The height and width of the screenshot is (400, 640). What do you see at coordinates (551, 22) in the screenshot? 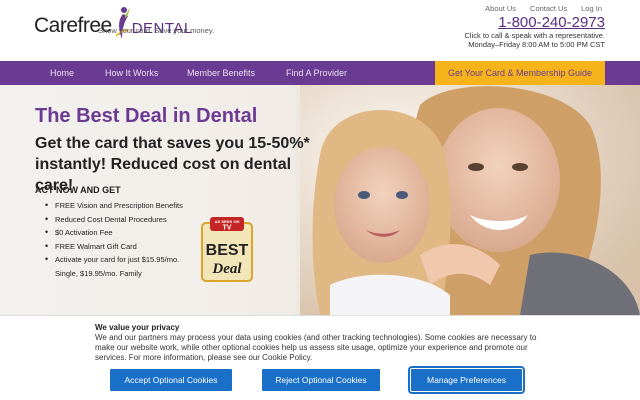
I see `phone-link: 1-800-240-2973` at bounding box center [551, 22].